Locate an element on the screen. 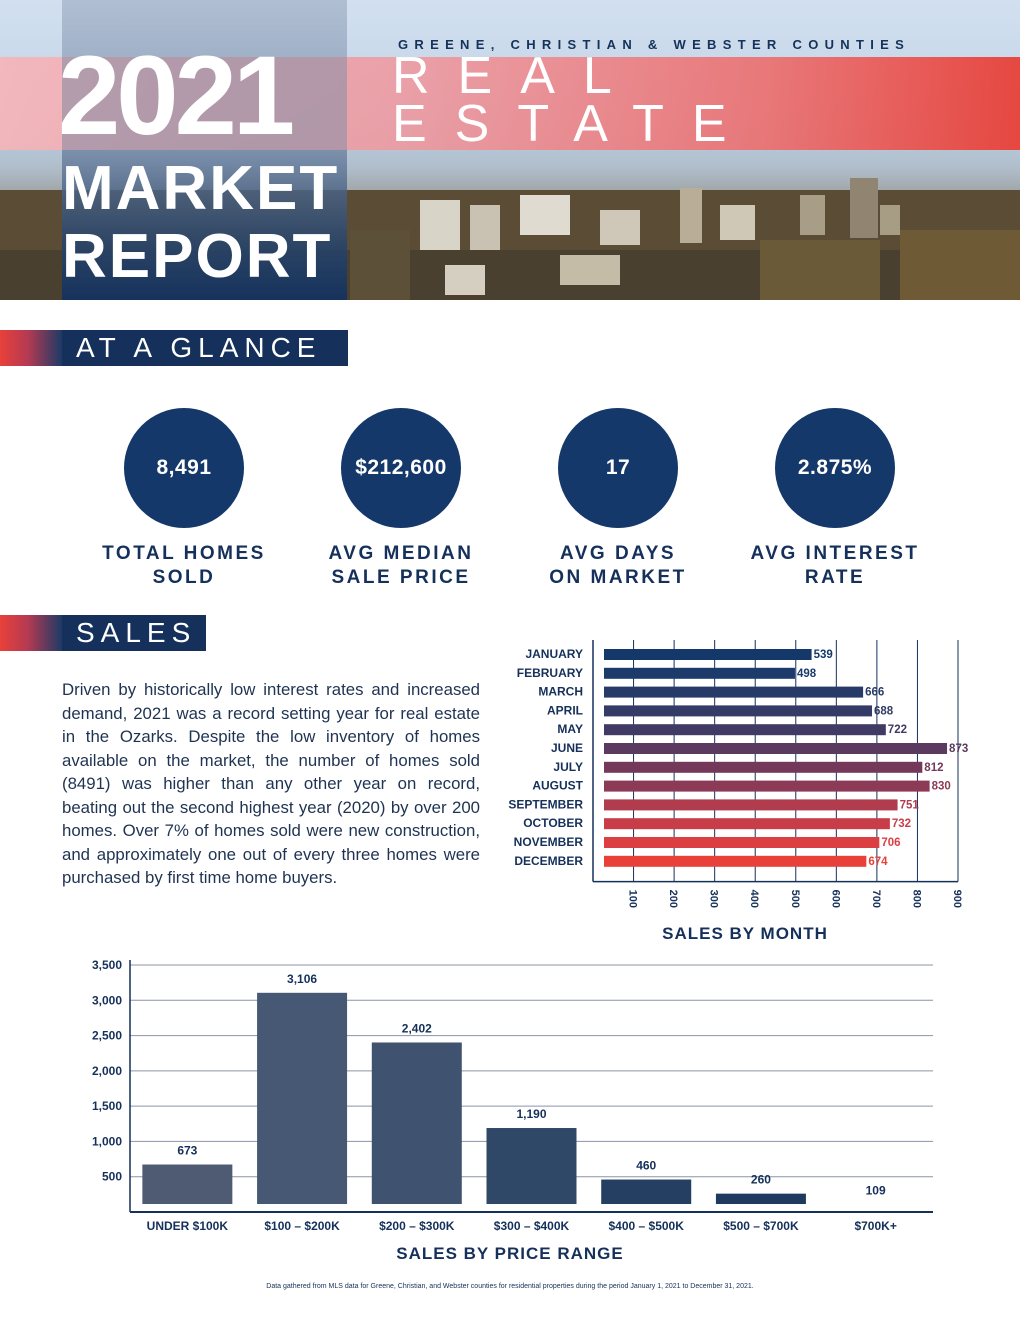 The width and height of the screenshot is (1020, 1320). month-label: NOVEMBER is located at coordinates (549, 842).